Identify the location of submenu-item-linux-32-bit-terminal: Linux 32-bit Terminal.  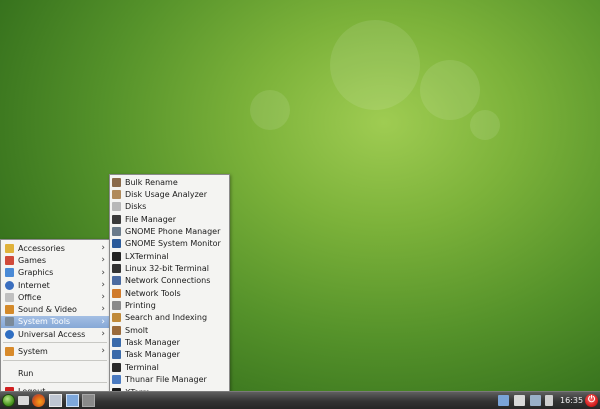
(169, 268).